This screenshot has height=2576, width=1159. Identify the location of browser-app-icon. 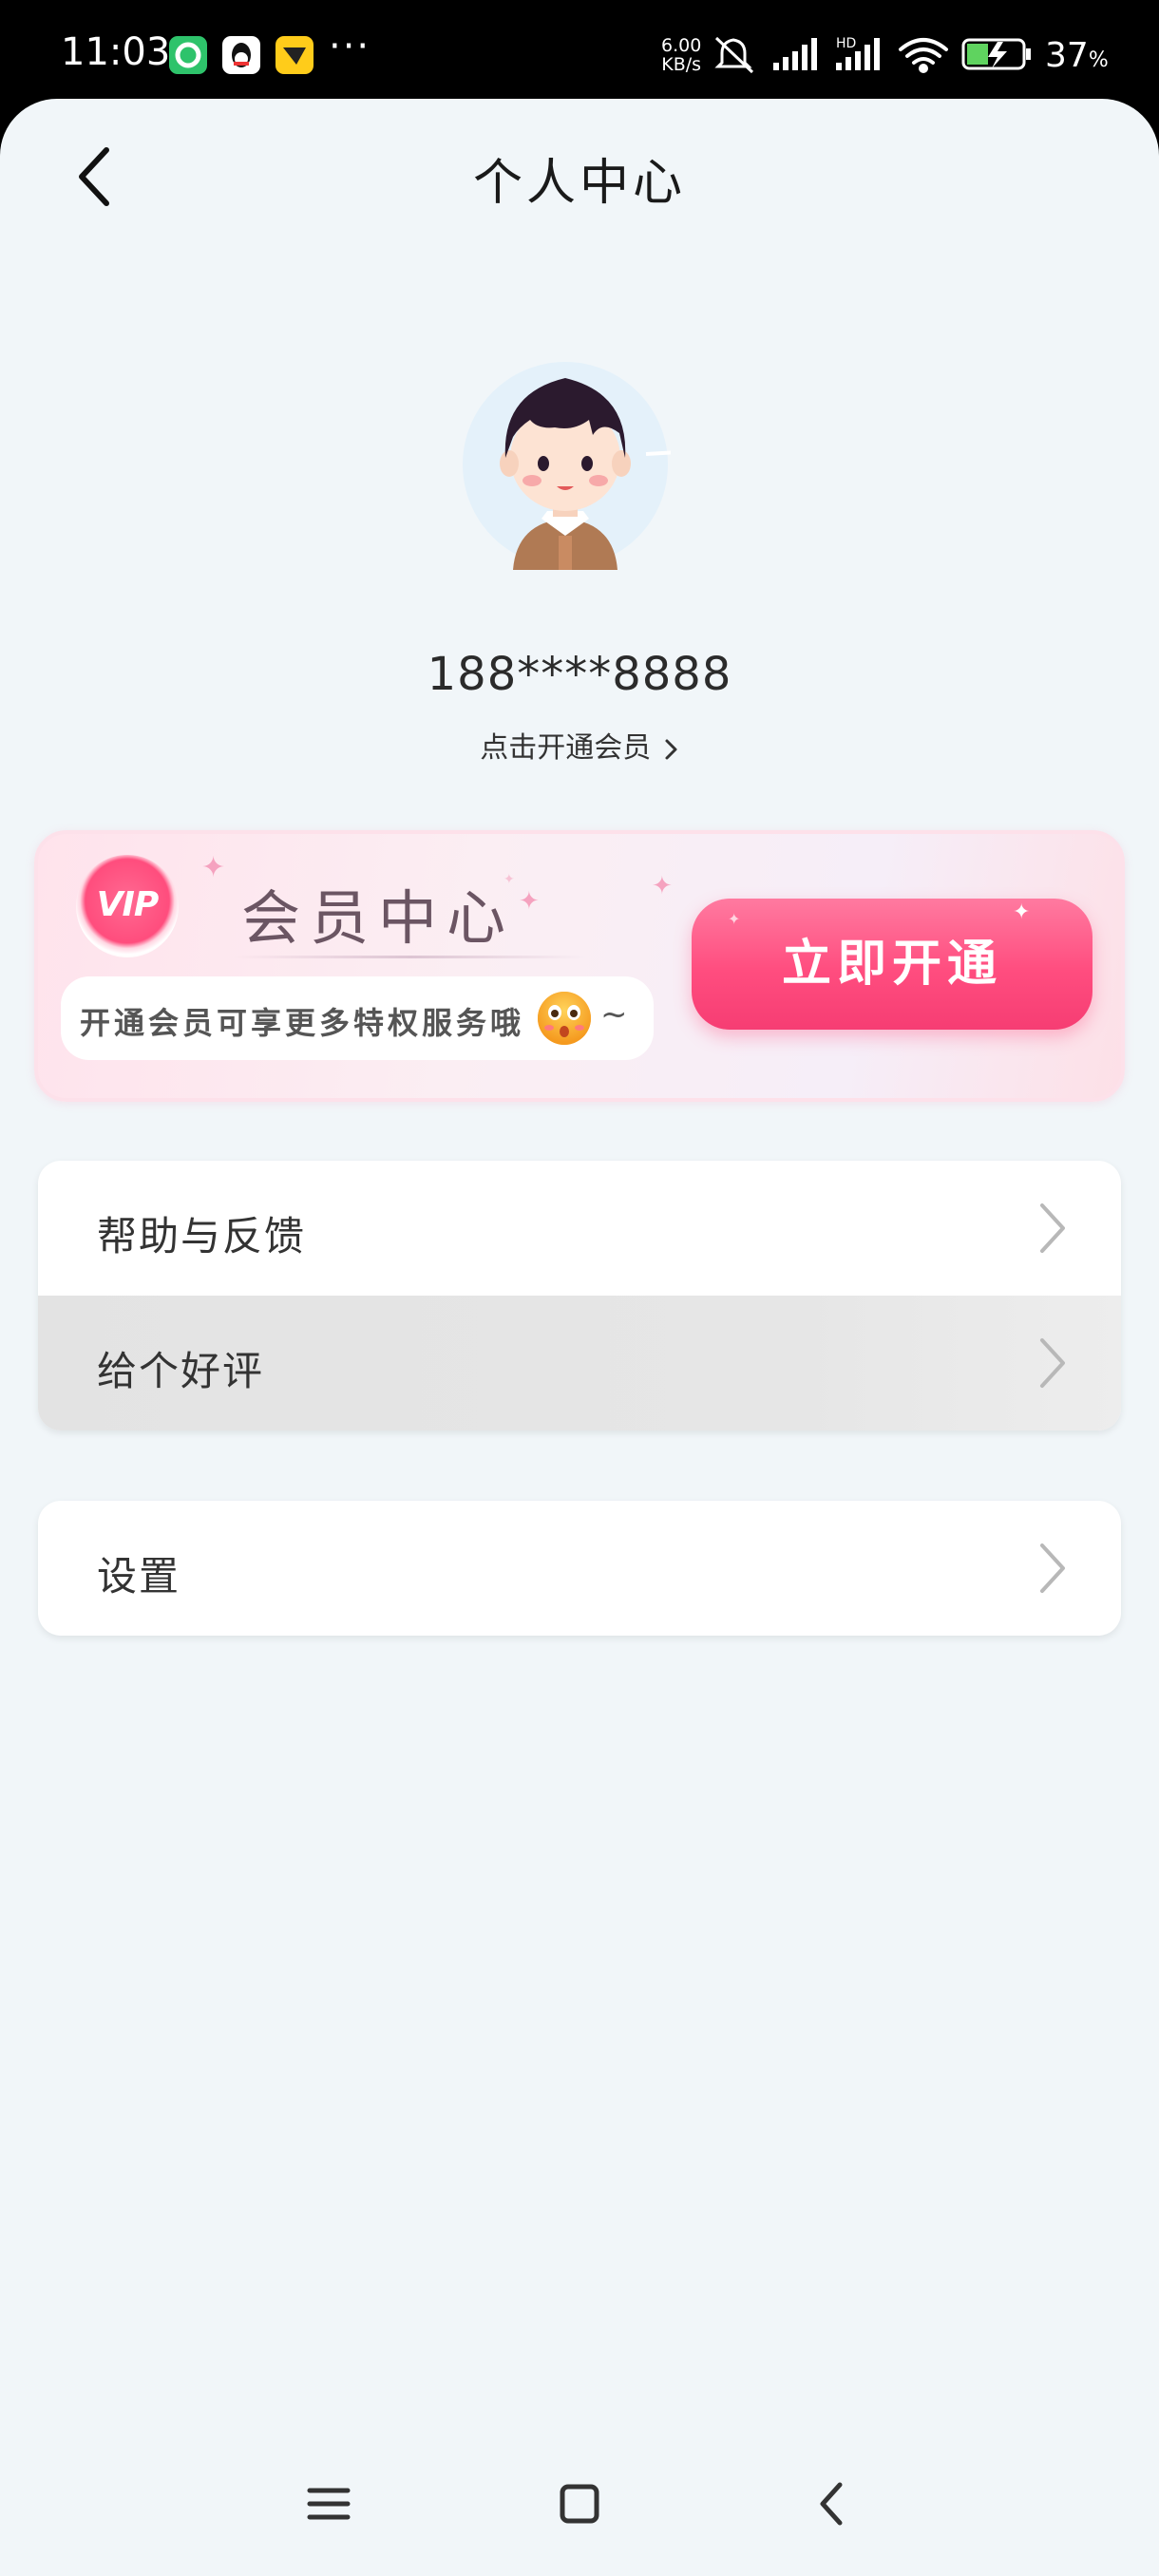
(188, 55).